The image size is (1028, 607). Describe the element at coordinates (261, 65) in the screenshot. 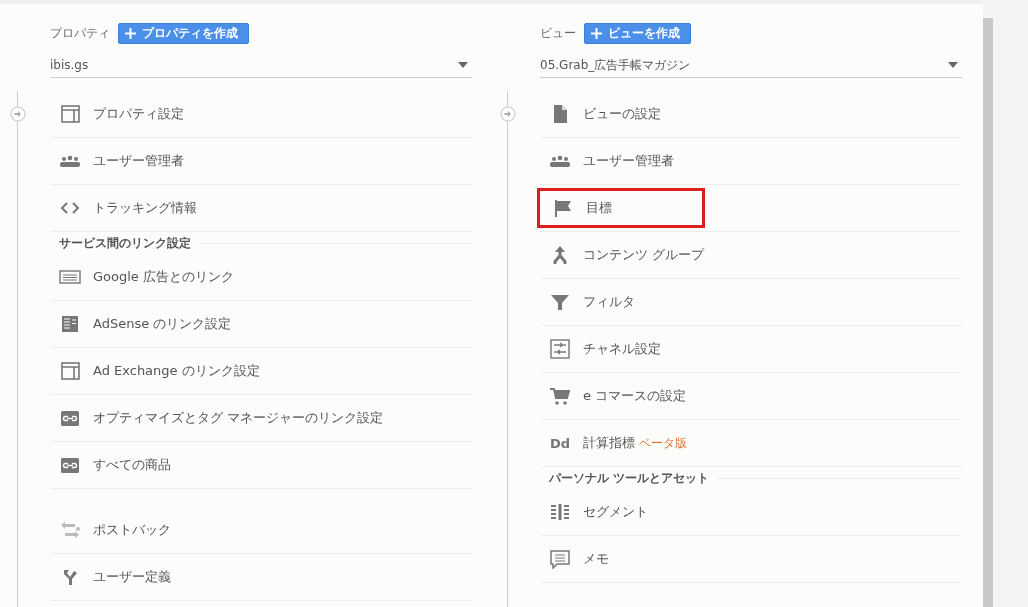

I see `dropdown-field: ibis.gs` at that location.